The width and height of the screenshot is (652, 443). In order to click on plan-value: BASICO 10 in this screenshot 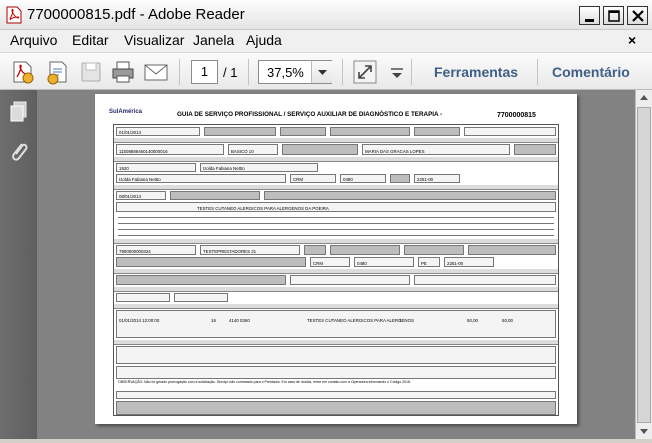, I will do `click(242, 151)`.